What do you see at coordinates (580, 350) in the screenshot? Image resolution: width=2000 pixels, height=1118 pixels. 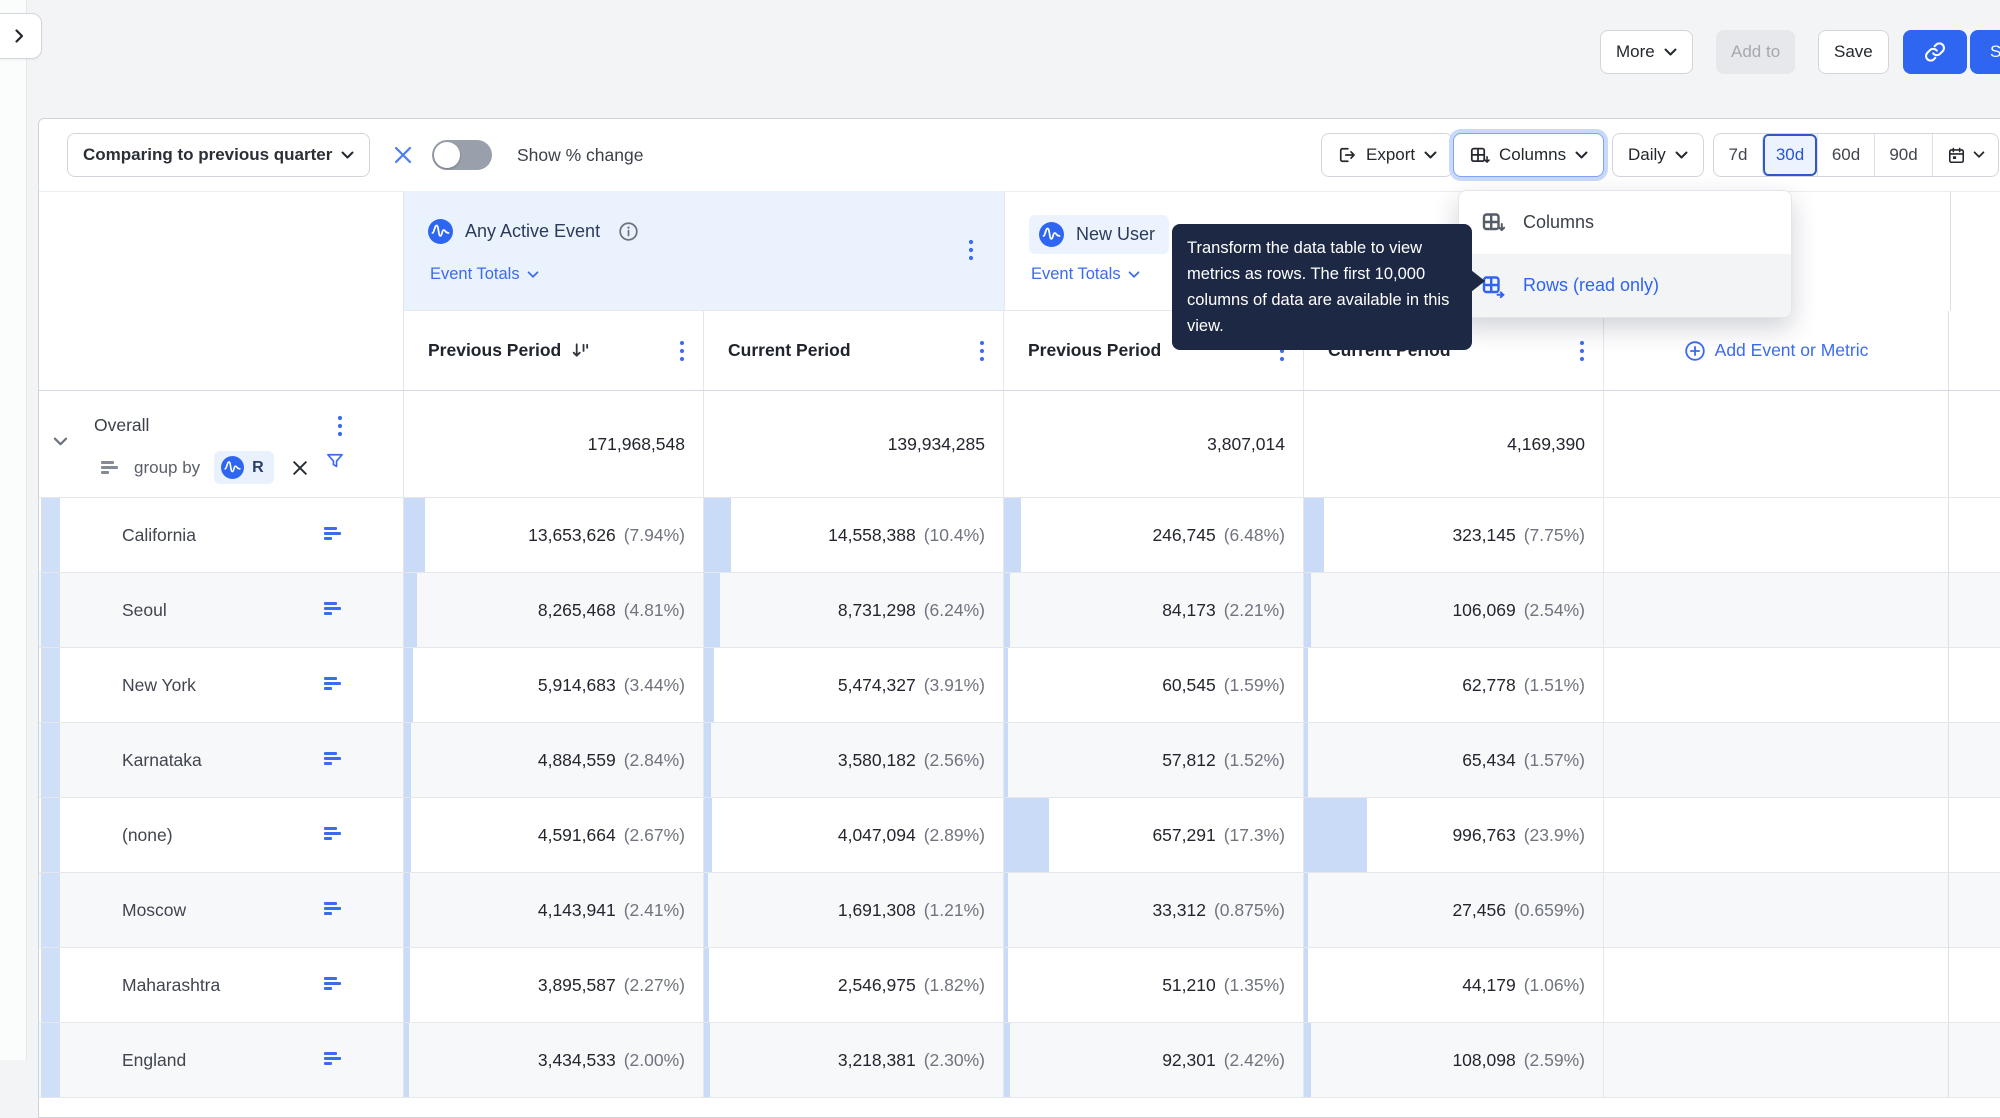 I see `sort-descending-icon` at bounding box center [580, 350].